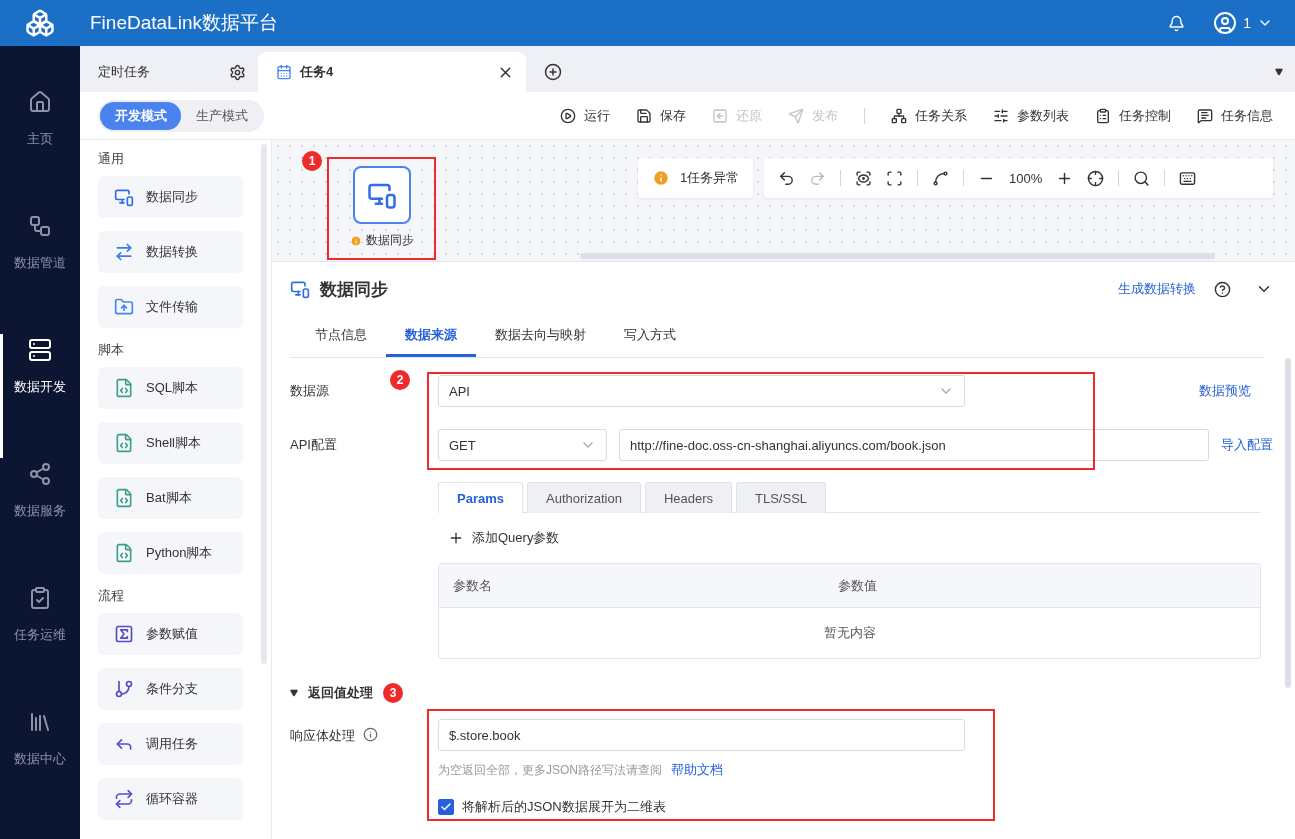 The image size is (1295, 839). I want to click on settings-icon, so click(237, 72).